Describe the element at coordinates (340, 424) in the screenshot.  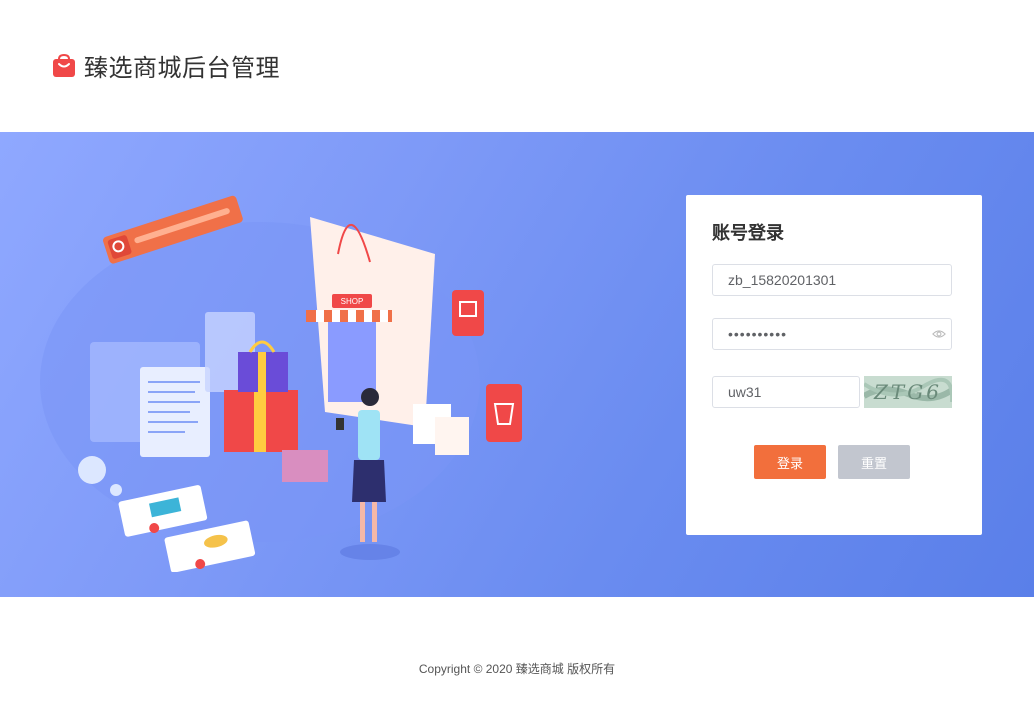
I see `woman-phone` at that location.